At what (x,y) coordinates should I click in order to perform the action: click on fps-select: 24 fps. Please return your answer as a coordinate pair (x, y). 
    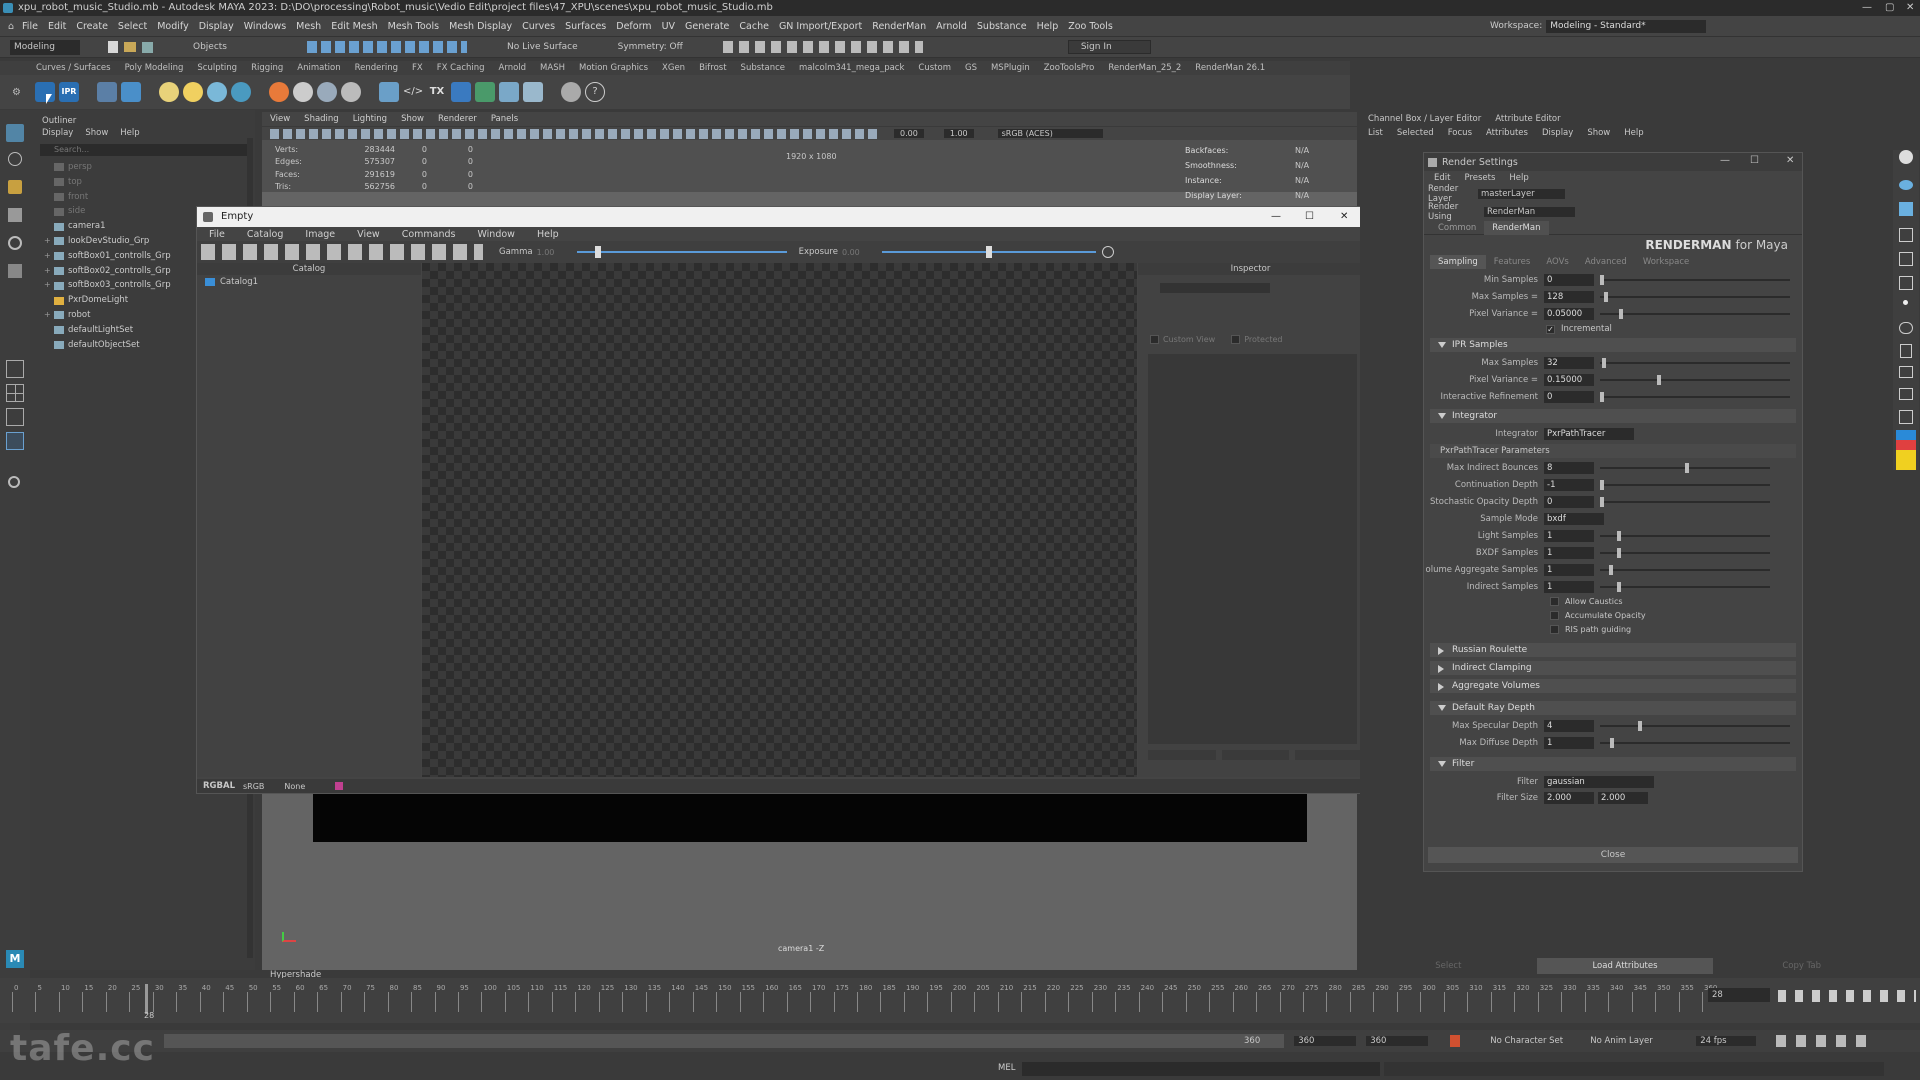
    Looking at the image, I should click on (1726, 1041).